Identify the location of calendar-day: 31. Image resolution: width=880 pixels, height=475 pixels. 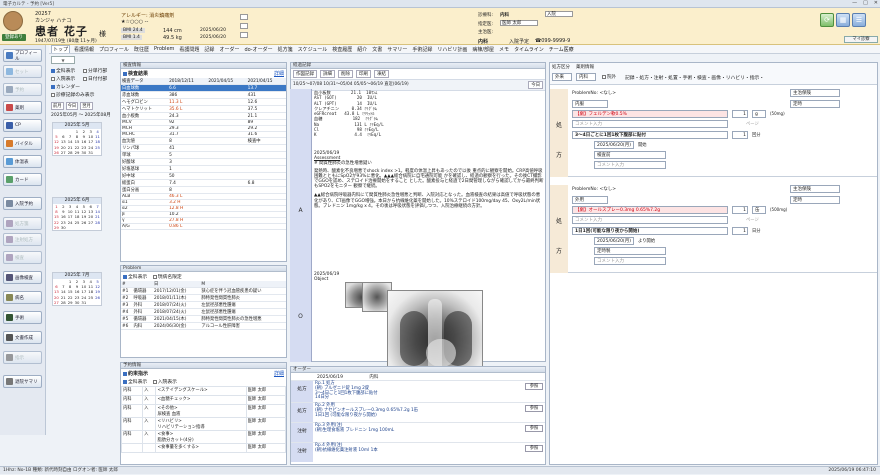
(83, 302).